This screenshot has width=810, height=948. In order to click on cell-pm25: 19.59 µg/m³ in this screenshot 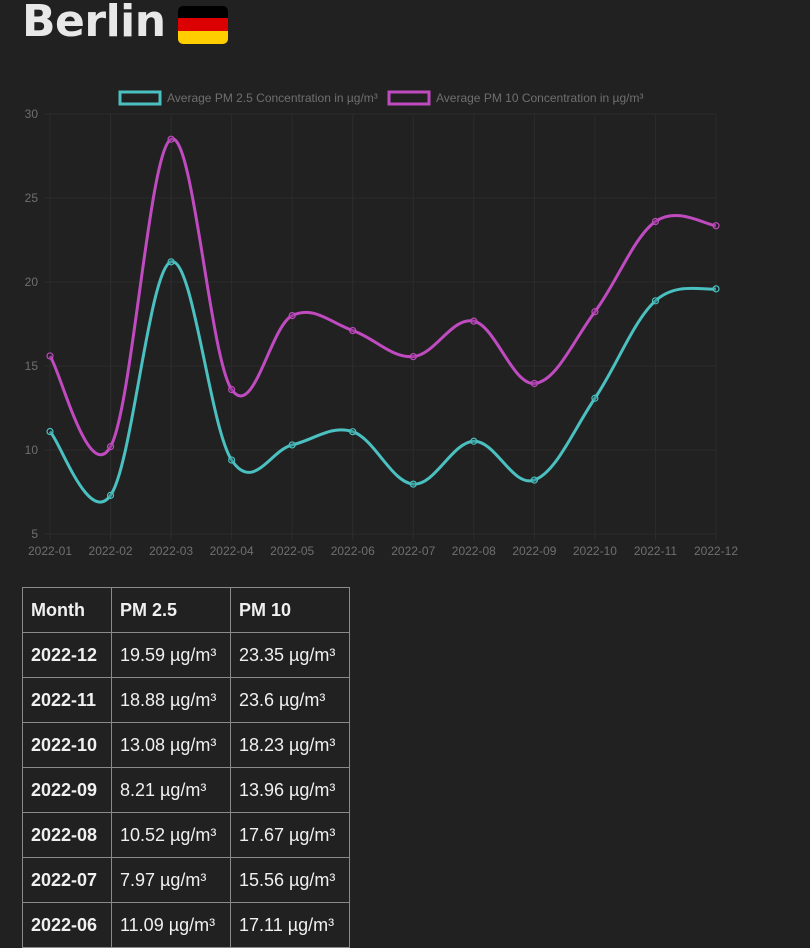, I will do `click(171, 655)`.